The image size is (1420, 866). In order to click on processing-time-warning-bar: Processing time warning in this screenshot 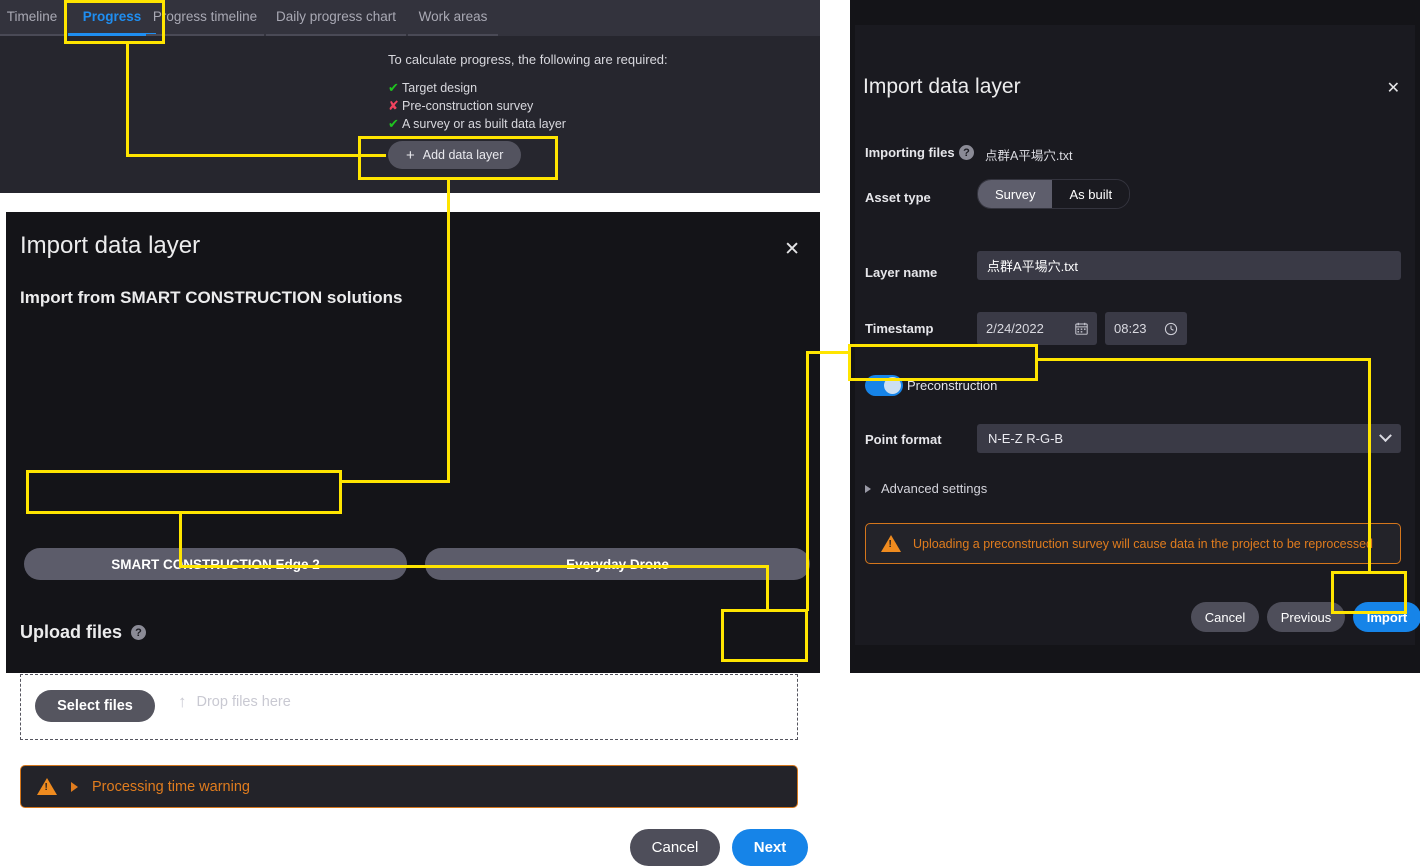, I will do `click(409, 786)`.